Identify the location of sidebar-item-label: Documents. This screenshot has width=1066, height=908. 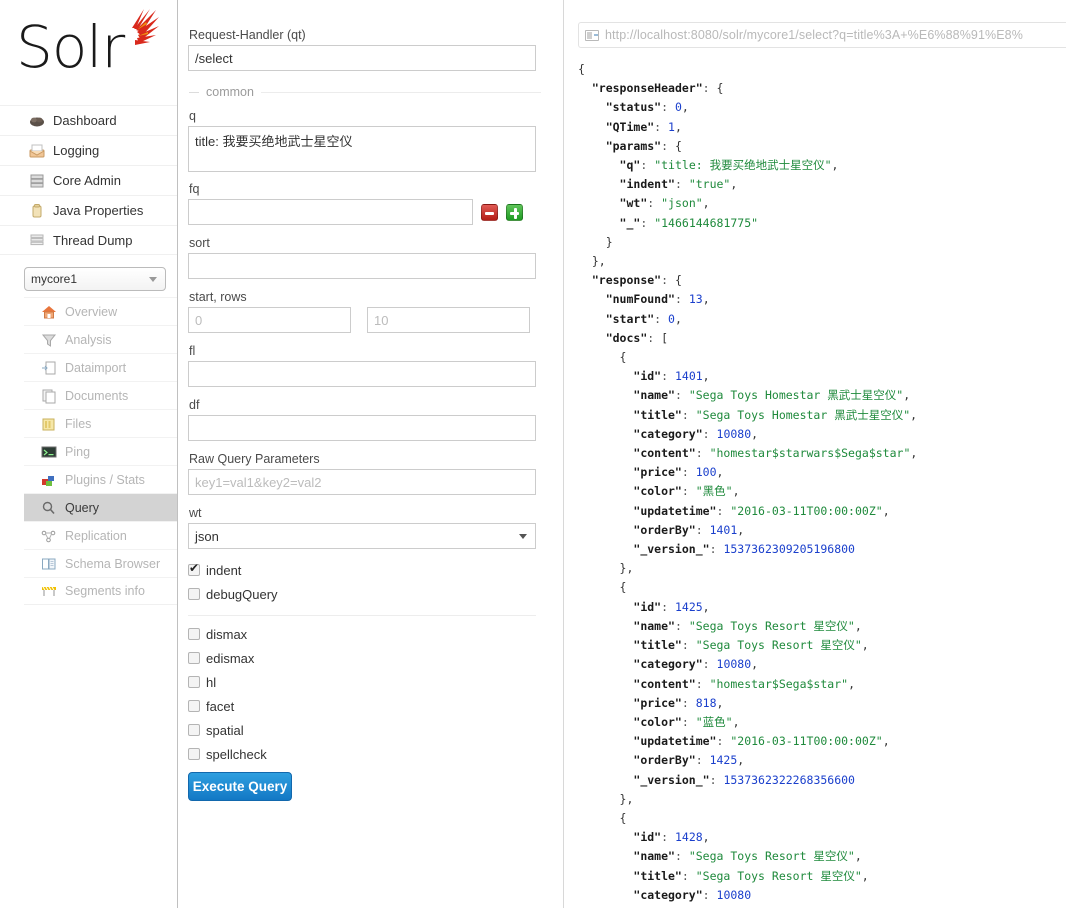
(97, 395).